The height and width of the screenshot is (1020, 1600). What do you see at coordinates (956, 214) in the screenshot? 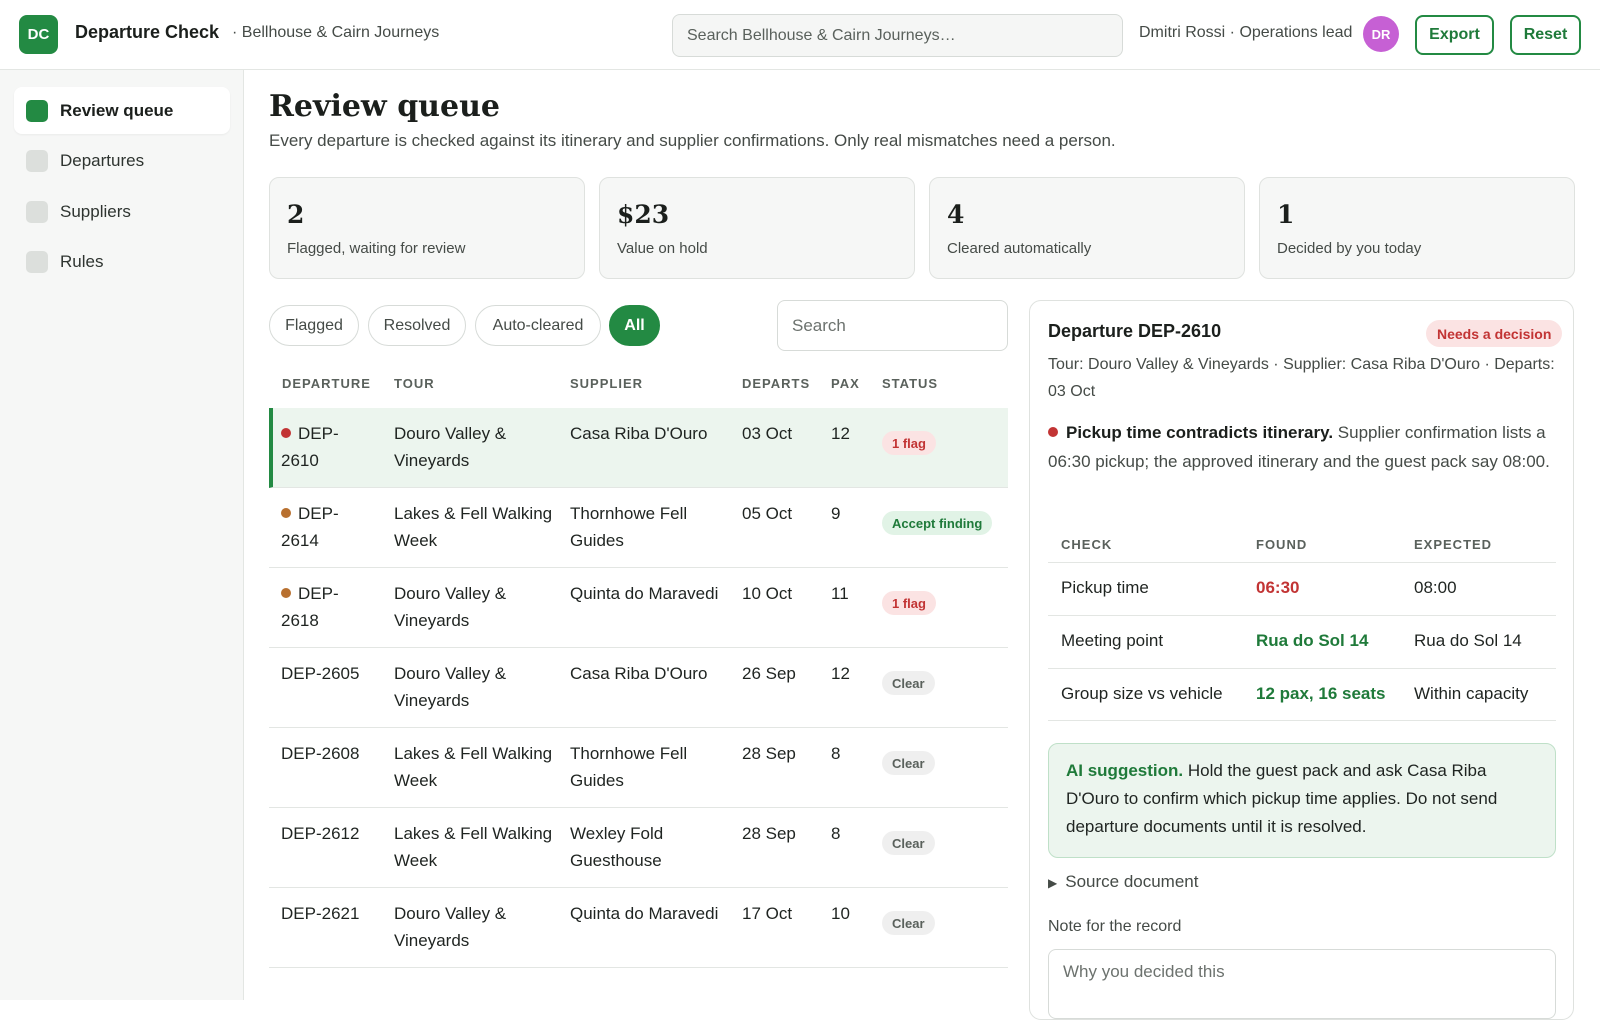
I see `stat-value: 4` at bounding box center [956, 214].